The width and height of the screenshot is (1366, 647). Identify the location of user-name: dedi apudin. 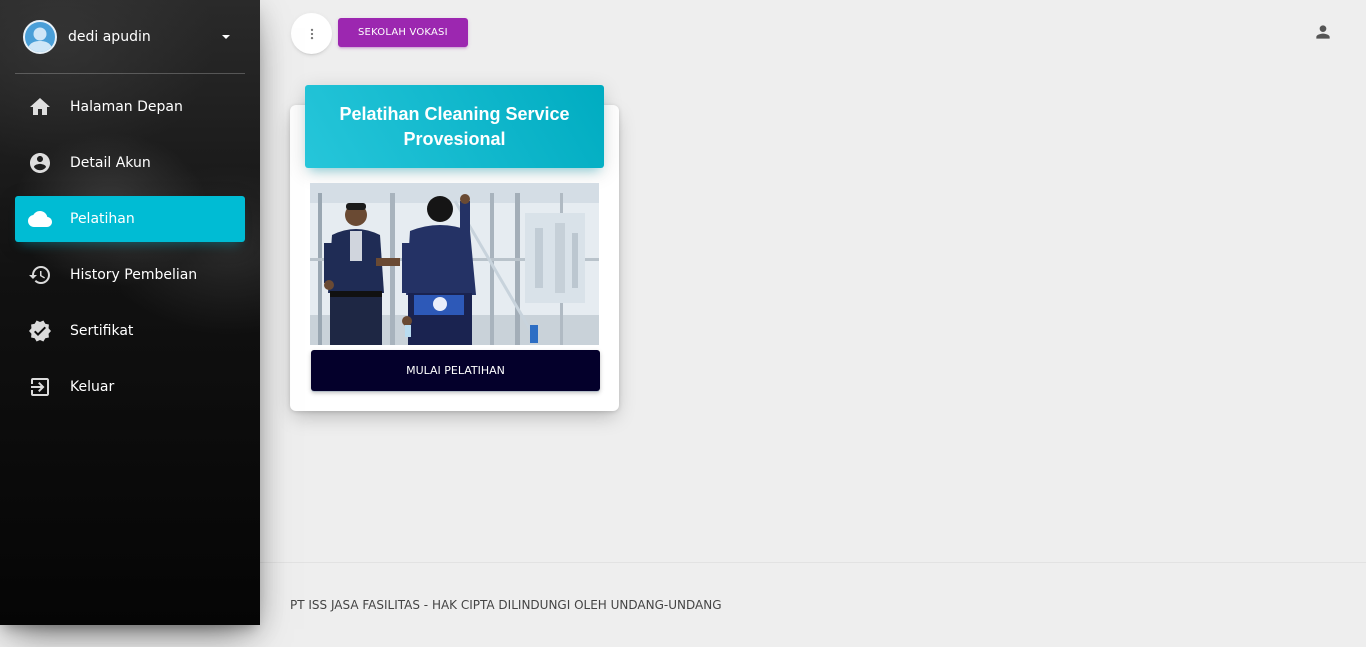
(109, 36).